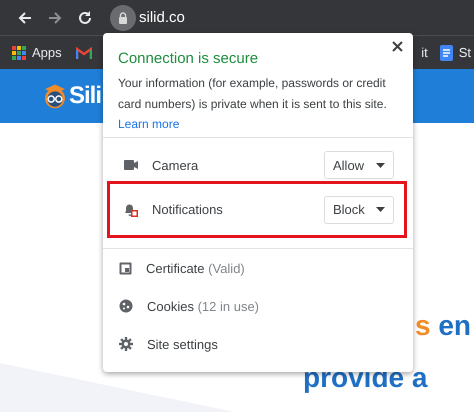 Image resolution: width=474 pixels, height=412 pixels. What do you see at coordinates (126, 306) in the screenshot?
I see `cookie-icon` at bounding box center [126, 306].